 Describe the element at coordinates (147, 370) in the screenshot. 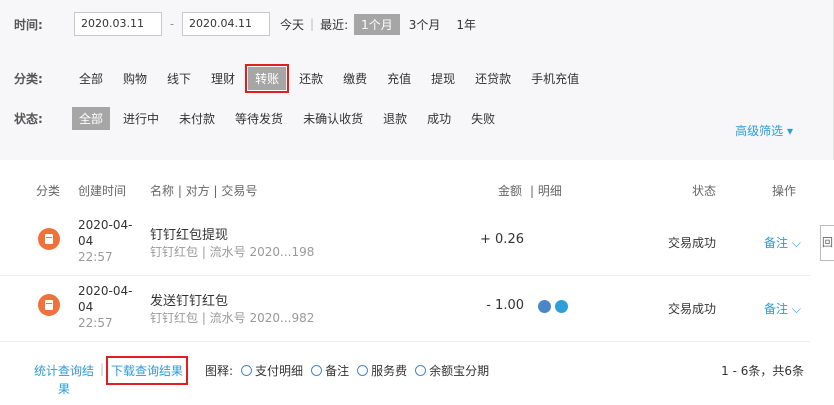

I see `download-results-button: 下载查询结果` at that location.